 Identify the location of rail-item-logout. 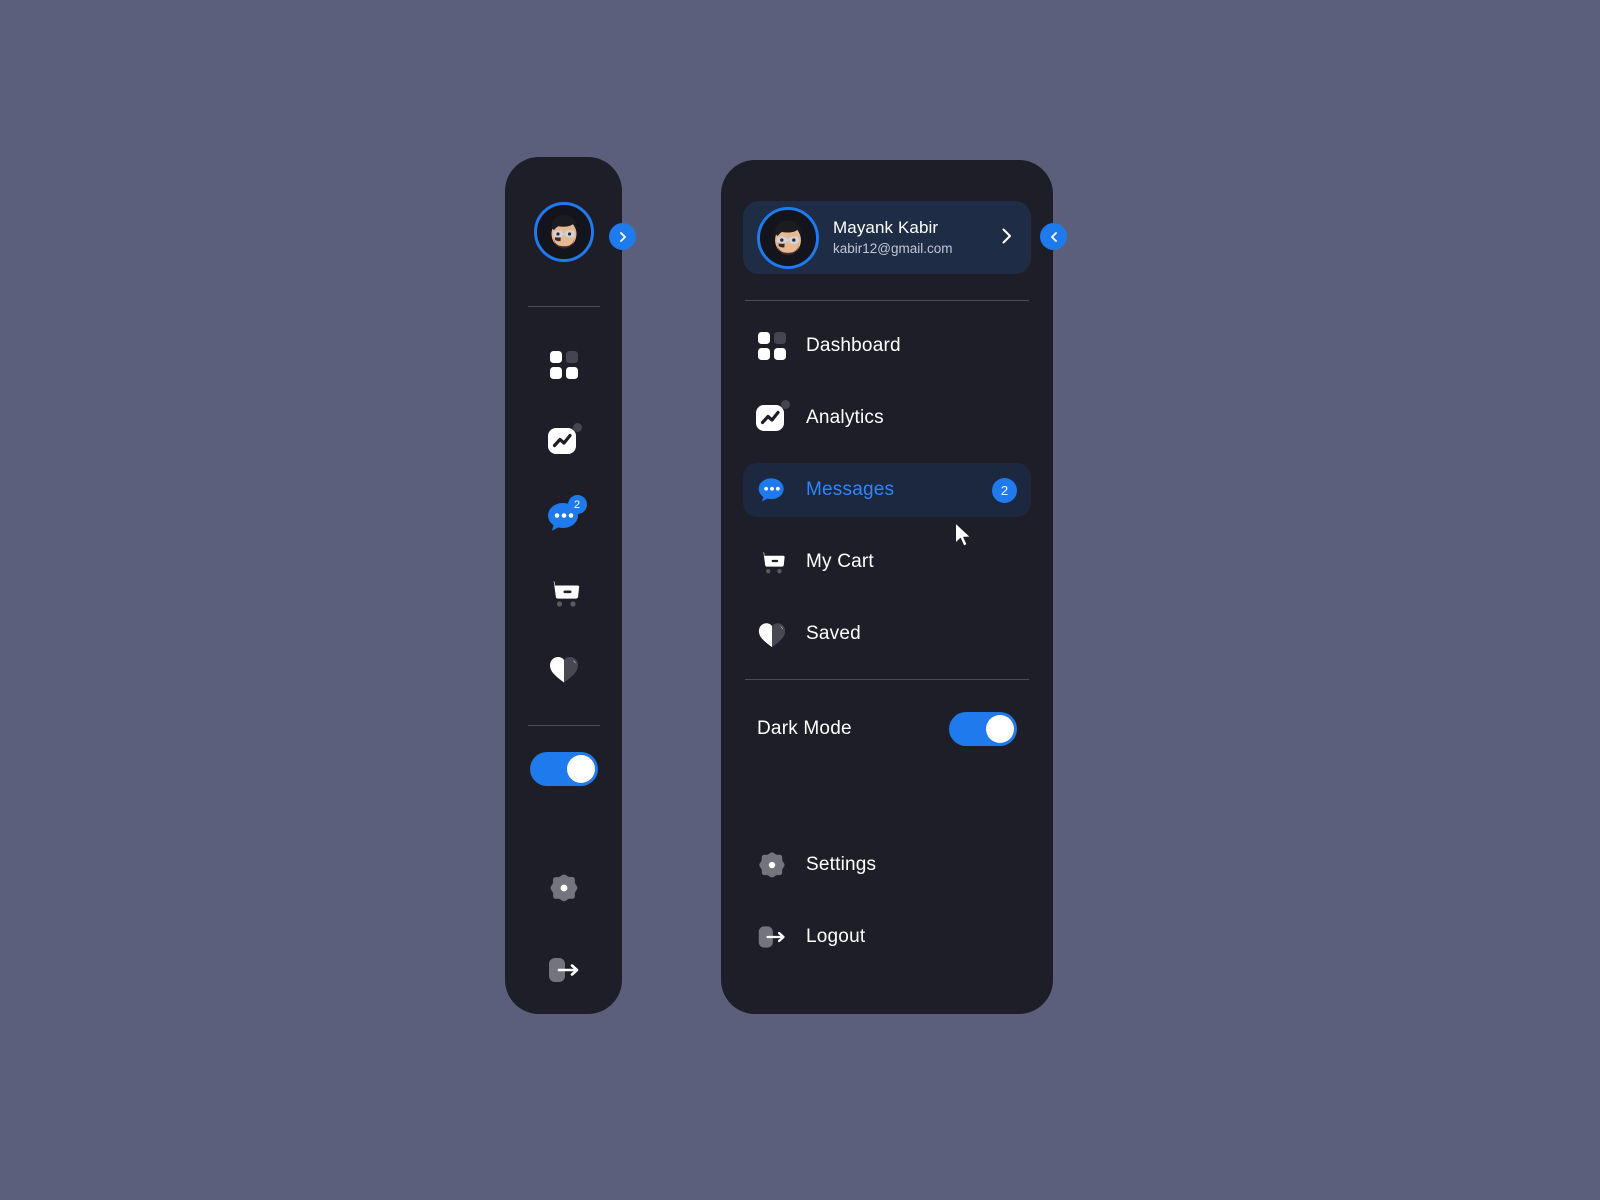
(564, 970).